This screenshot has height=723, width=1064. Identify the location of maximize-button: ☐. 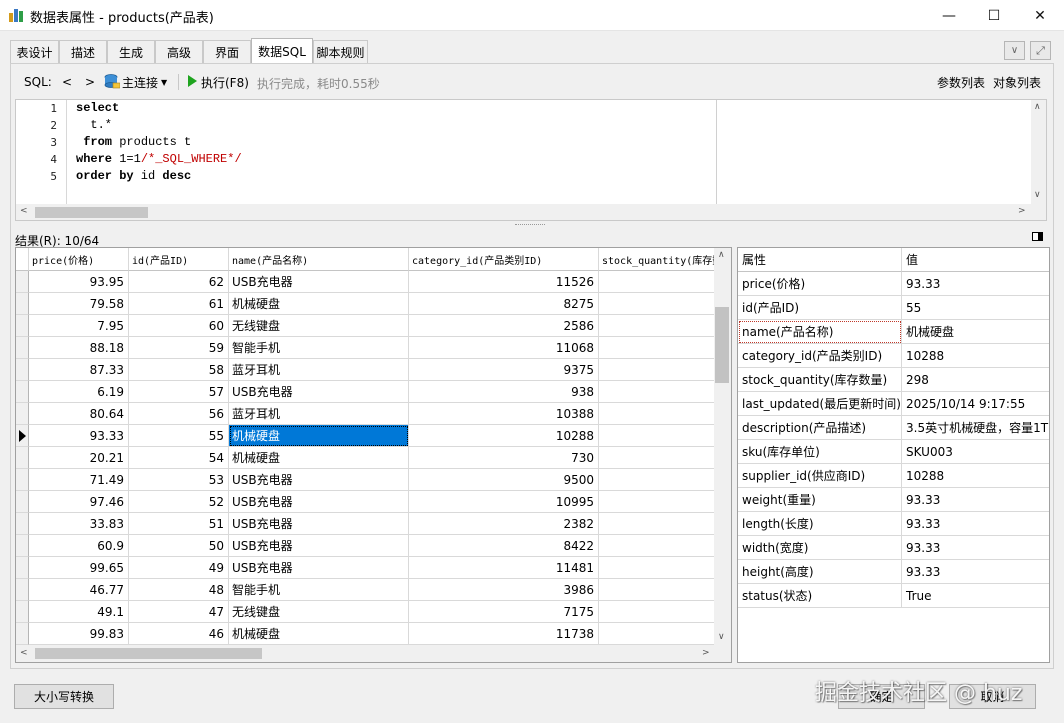
(994, 15).